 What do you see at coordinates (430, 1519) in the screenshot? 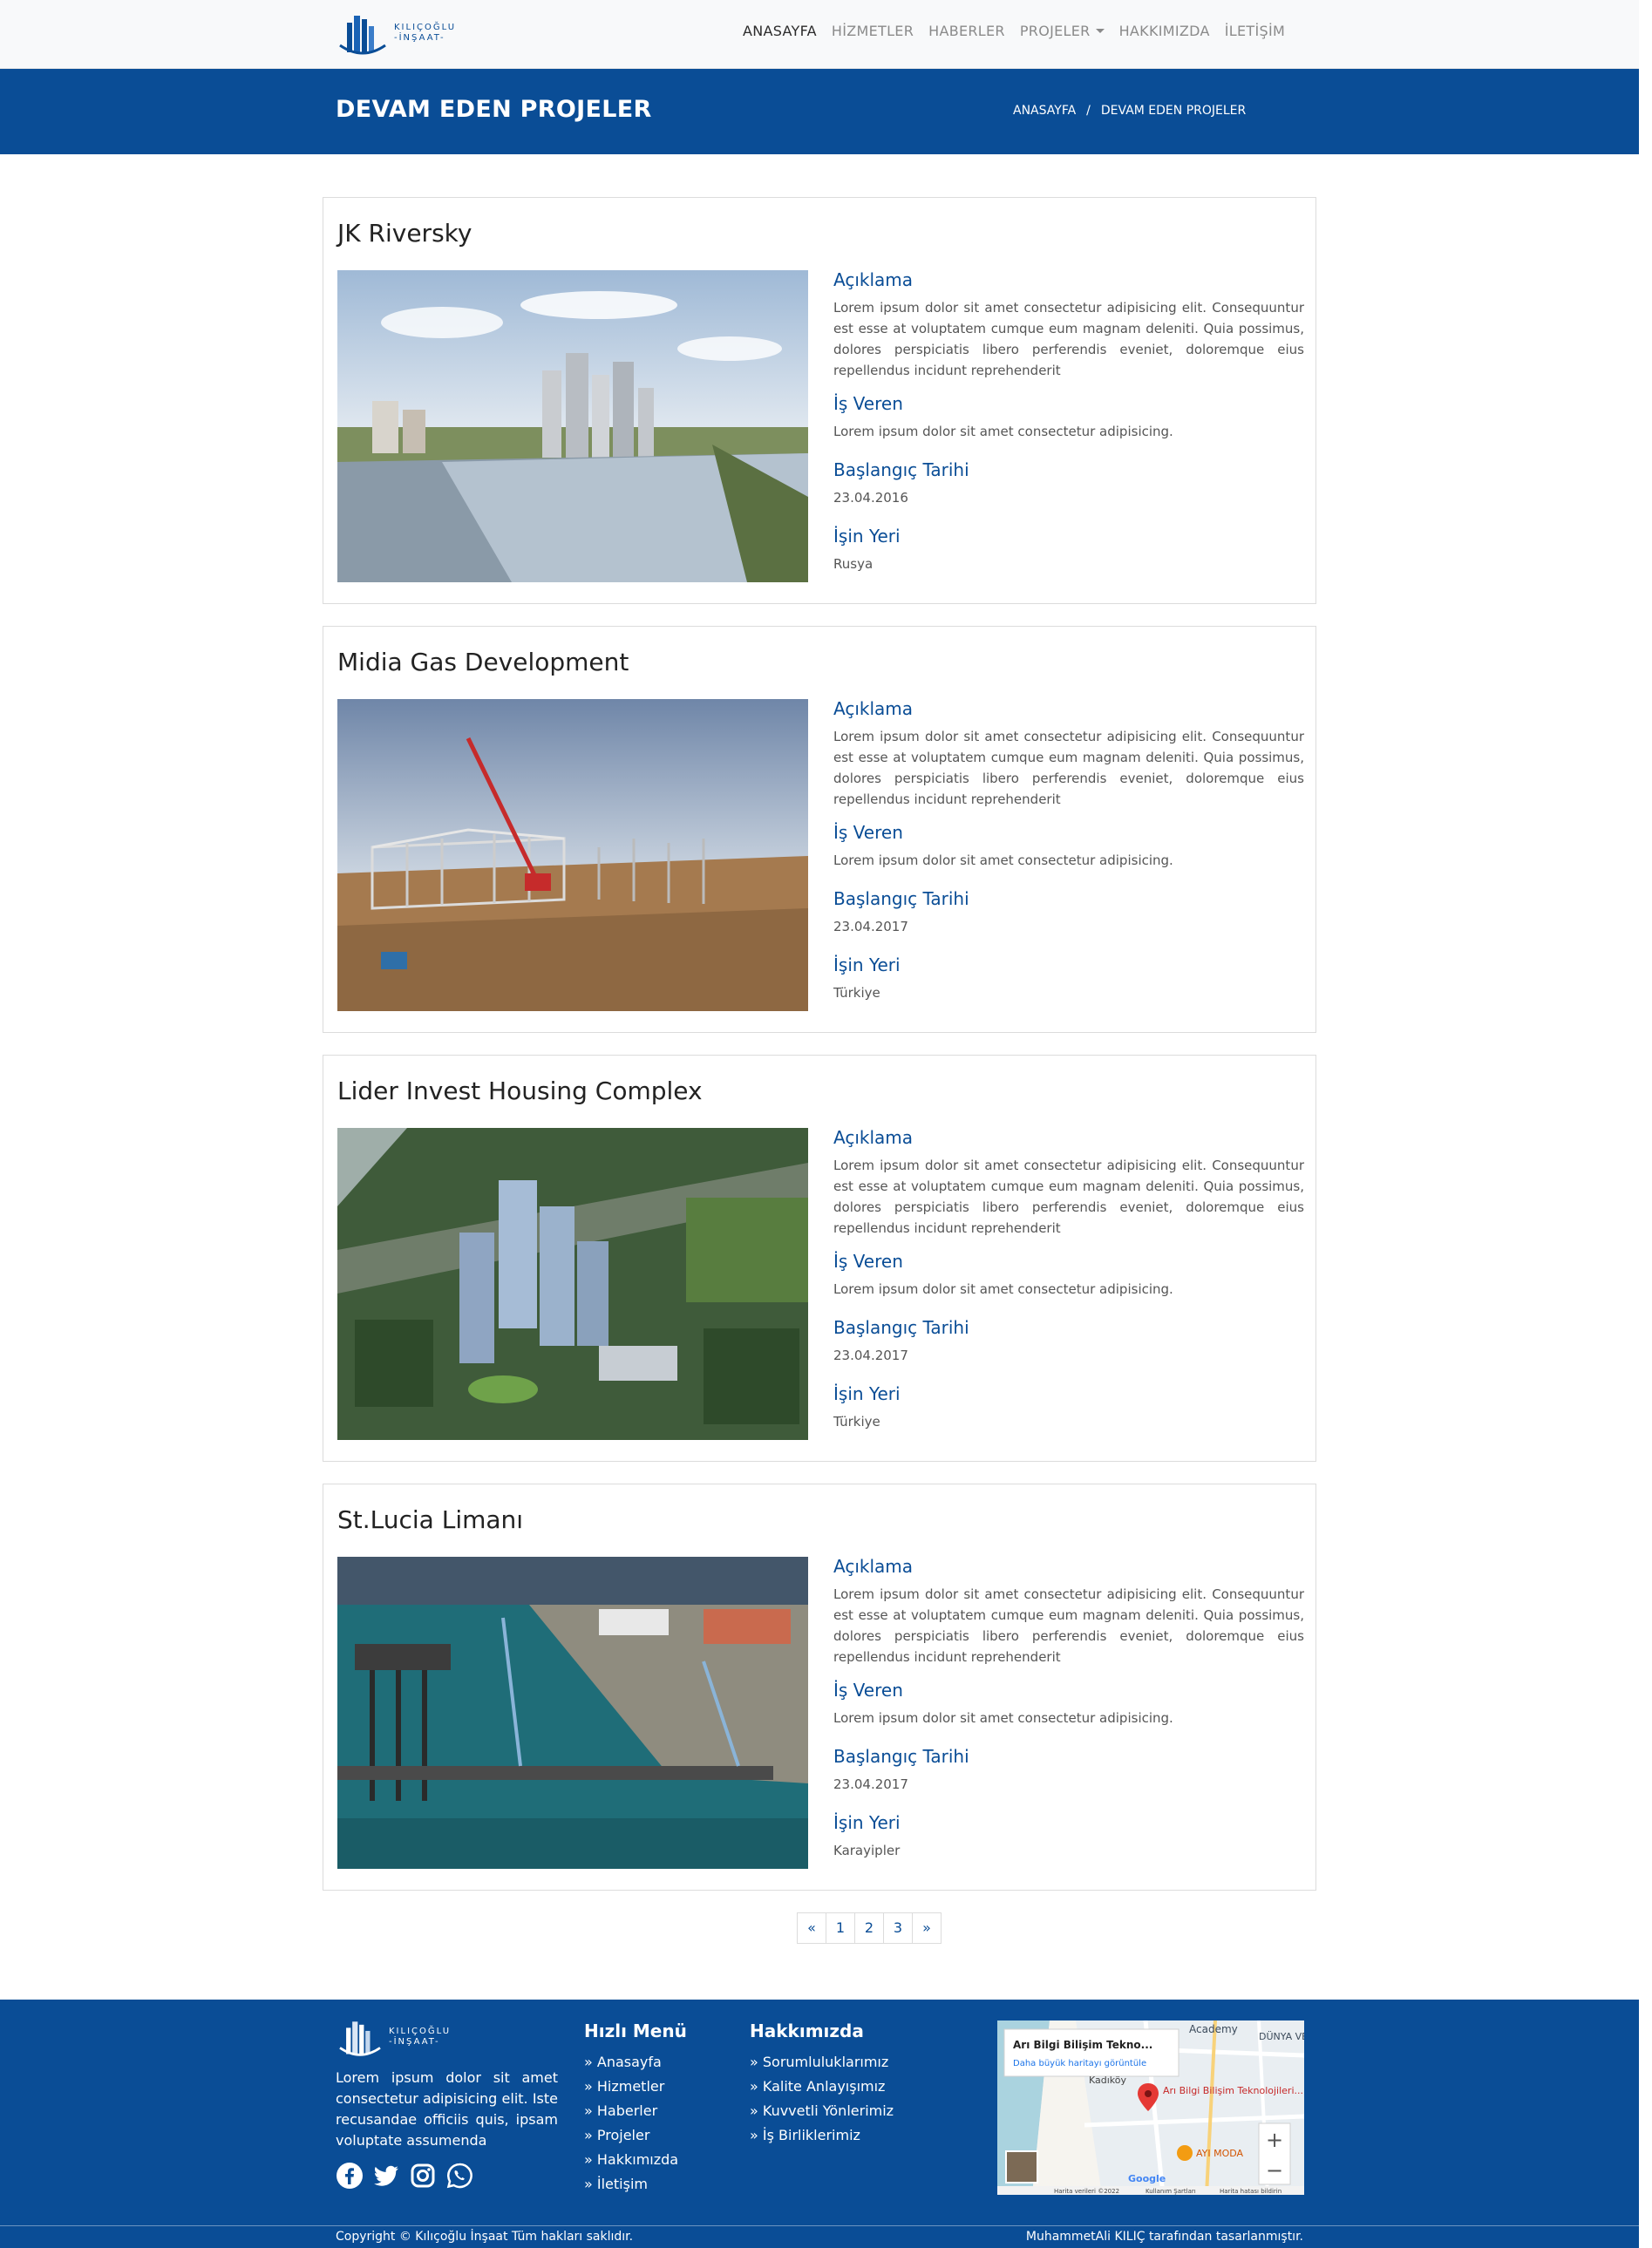
I see `project-title: St.Lucia Limanı` at bounding box center [430, 1519].